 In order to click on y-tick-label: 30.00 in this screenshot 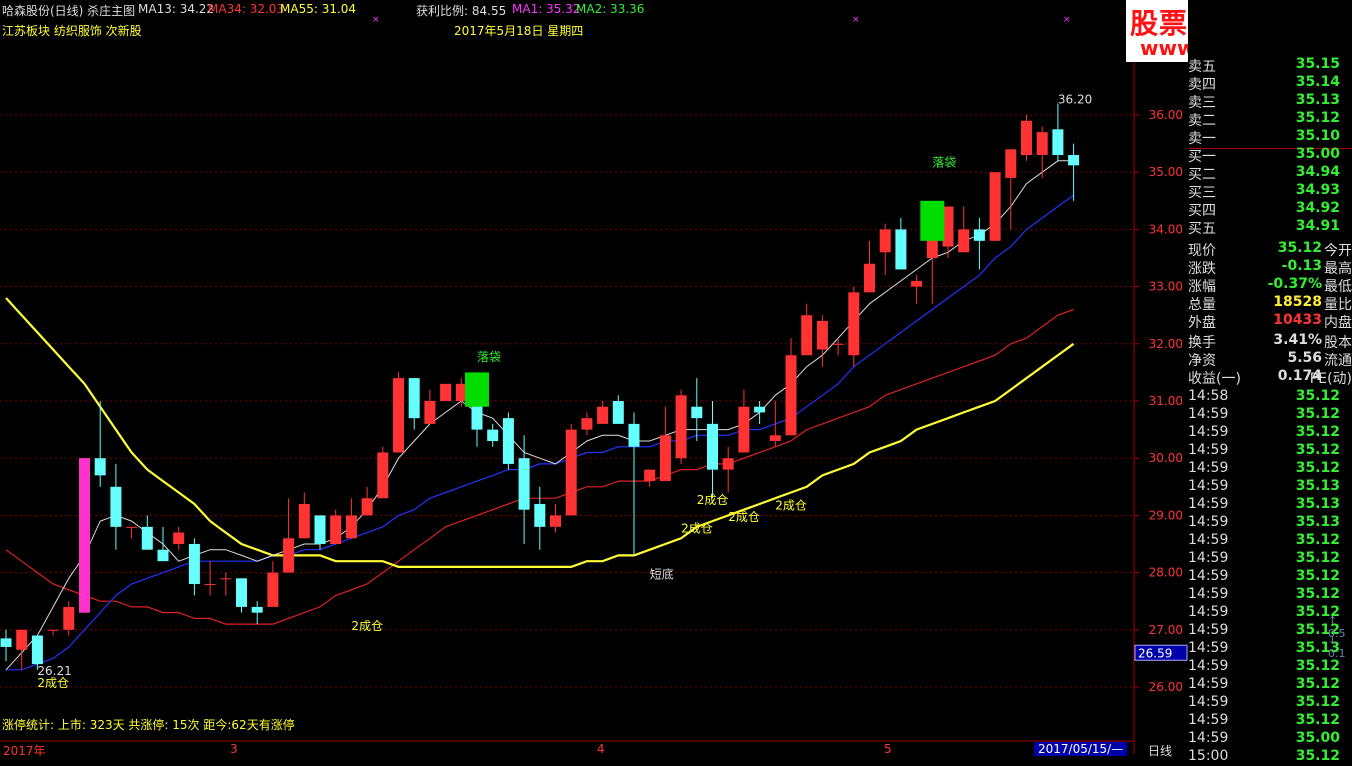, I will do `click(1166, 458)`.